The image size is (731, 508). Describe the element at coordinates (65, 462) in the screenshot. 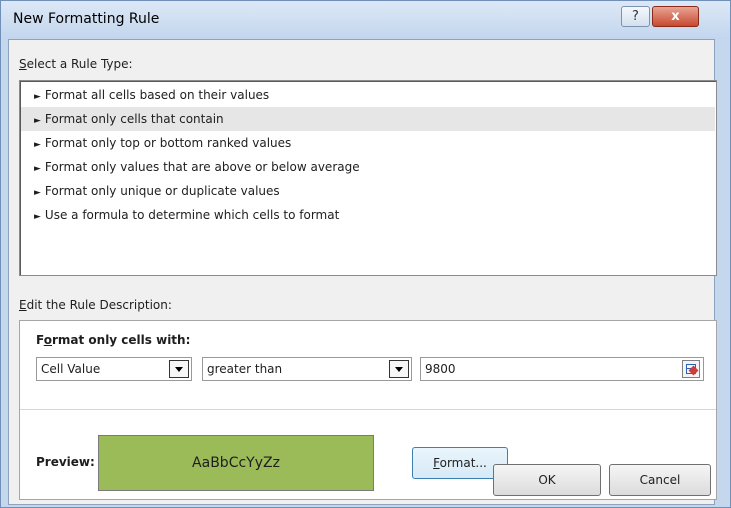

I see `preview-label: Preview:` at that location.